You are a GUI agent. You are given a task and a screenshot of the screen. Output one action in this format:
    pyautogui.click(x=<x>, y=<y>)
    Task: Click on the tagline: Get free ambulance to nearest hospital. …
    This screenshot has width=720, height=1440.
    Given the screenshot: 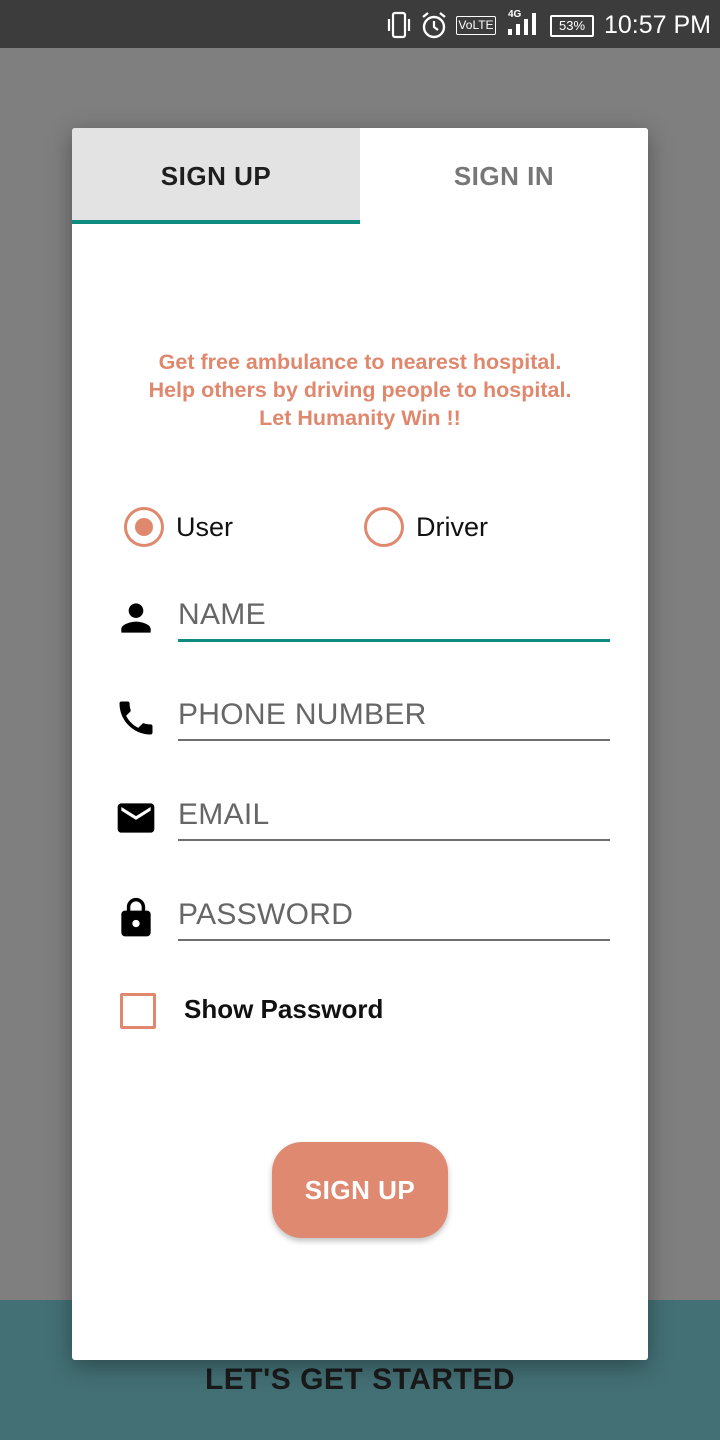 What is the action you would take?
    pyautogui.click(x=360, y=390)
    